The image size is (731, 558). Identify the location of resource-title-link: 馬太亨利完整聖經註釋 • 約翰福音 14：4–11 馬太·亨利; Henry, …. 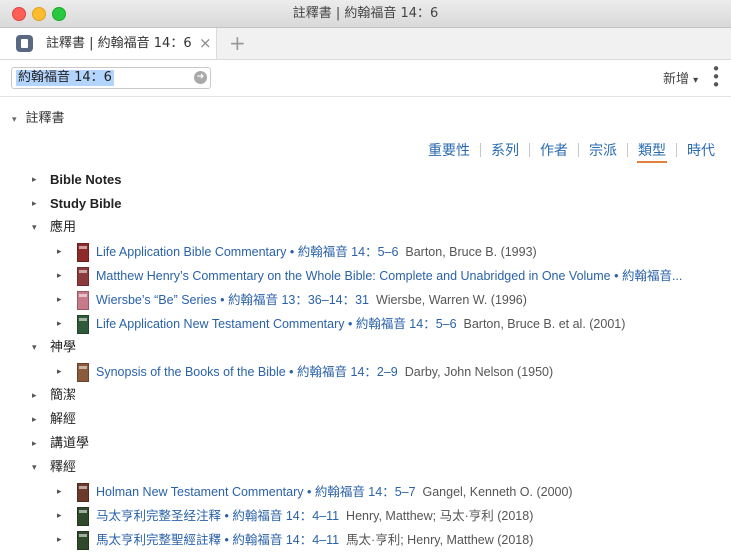
(404, 540).